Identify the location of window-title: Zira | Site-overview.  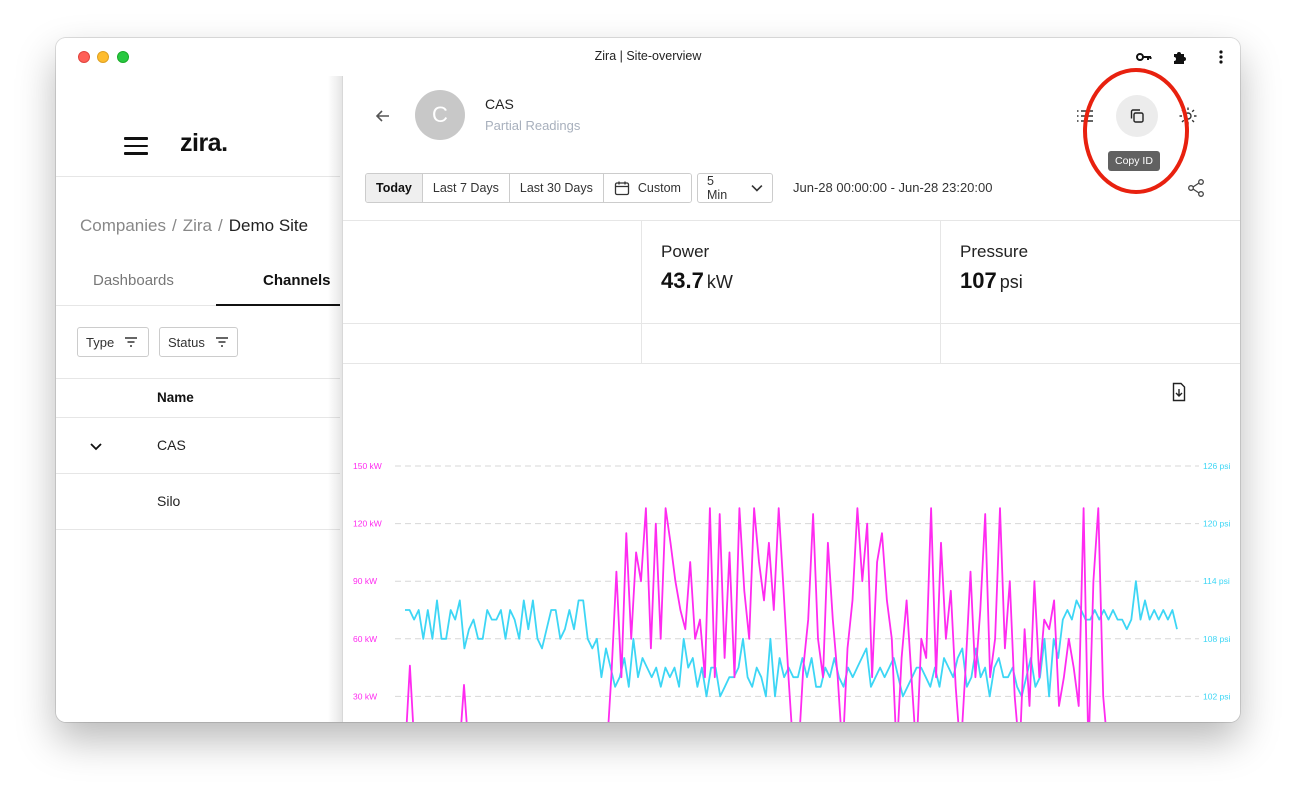
(648, 56).